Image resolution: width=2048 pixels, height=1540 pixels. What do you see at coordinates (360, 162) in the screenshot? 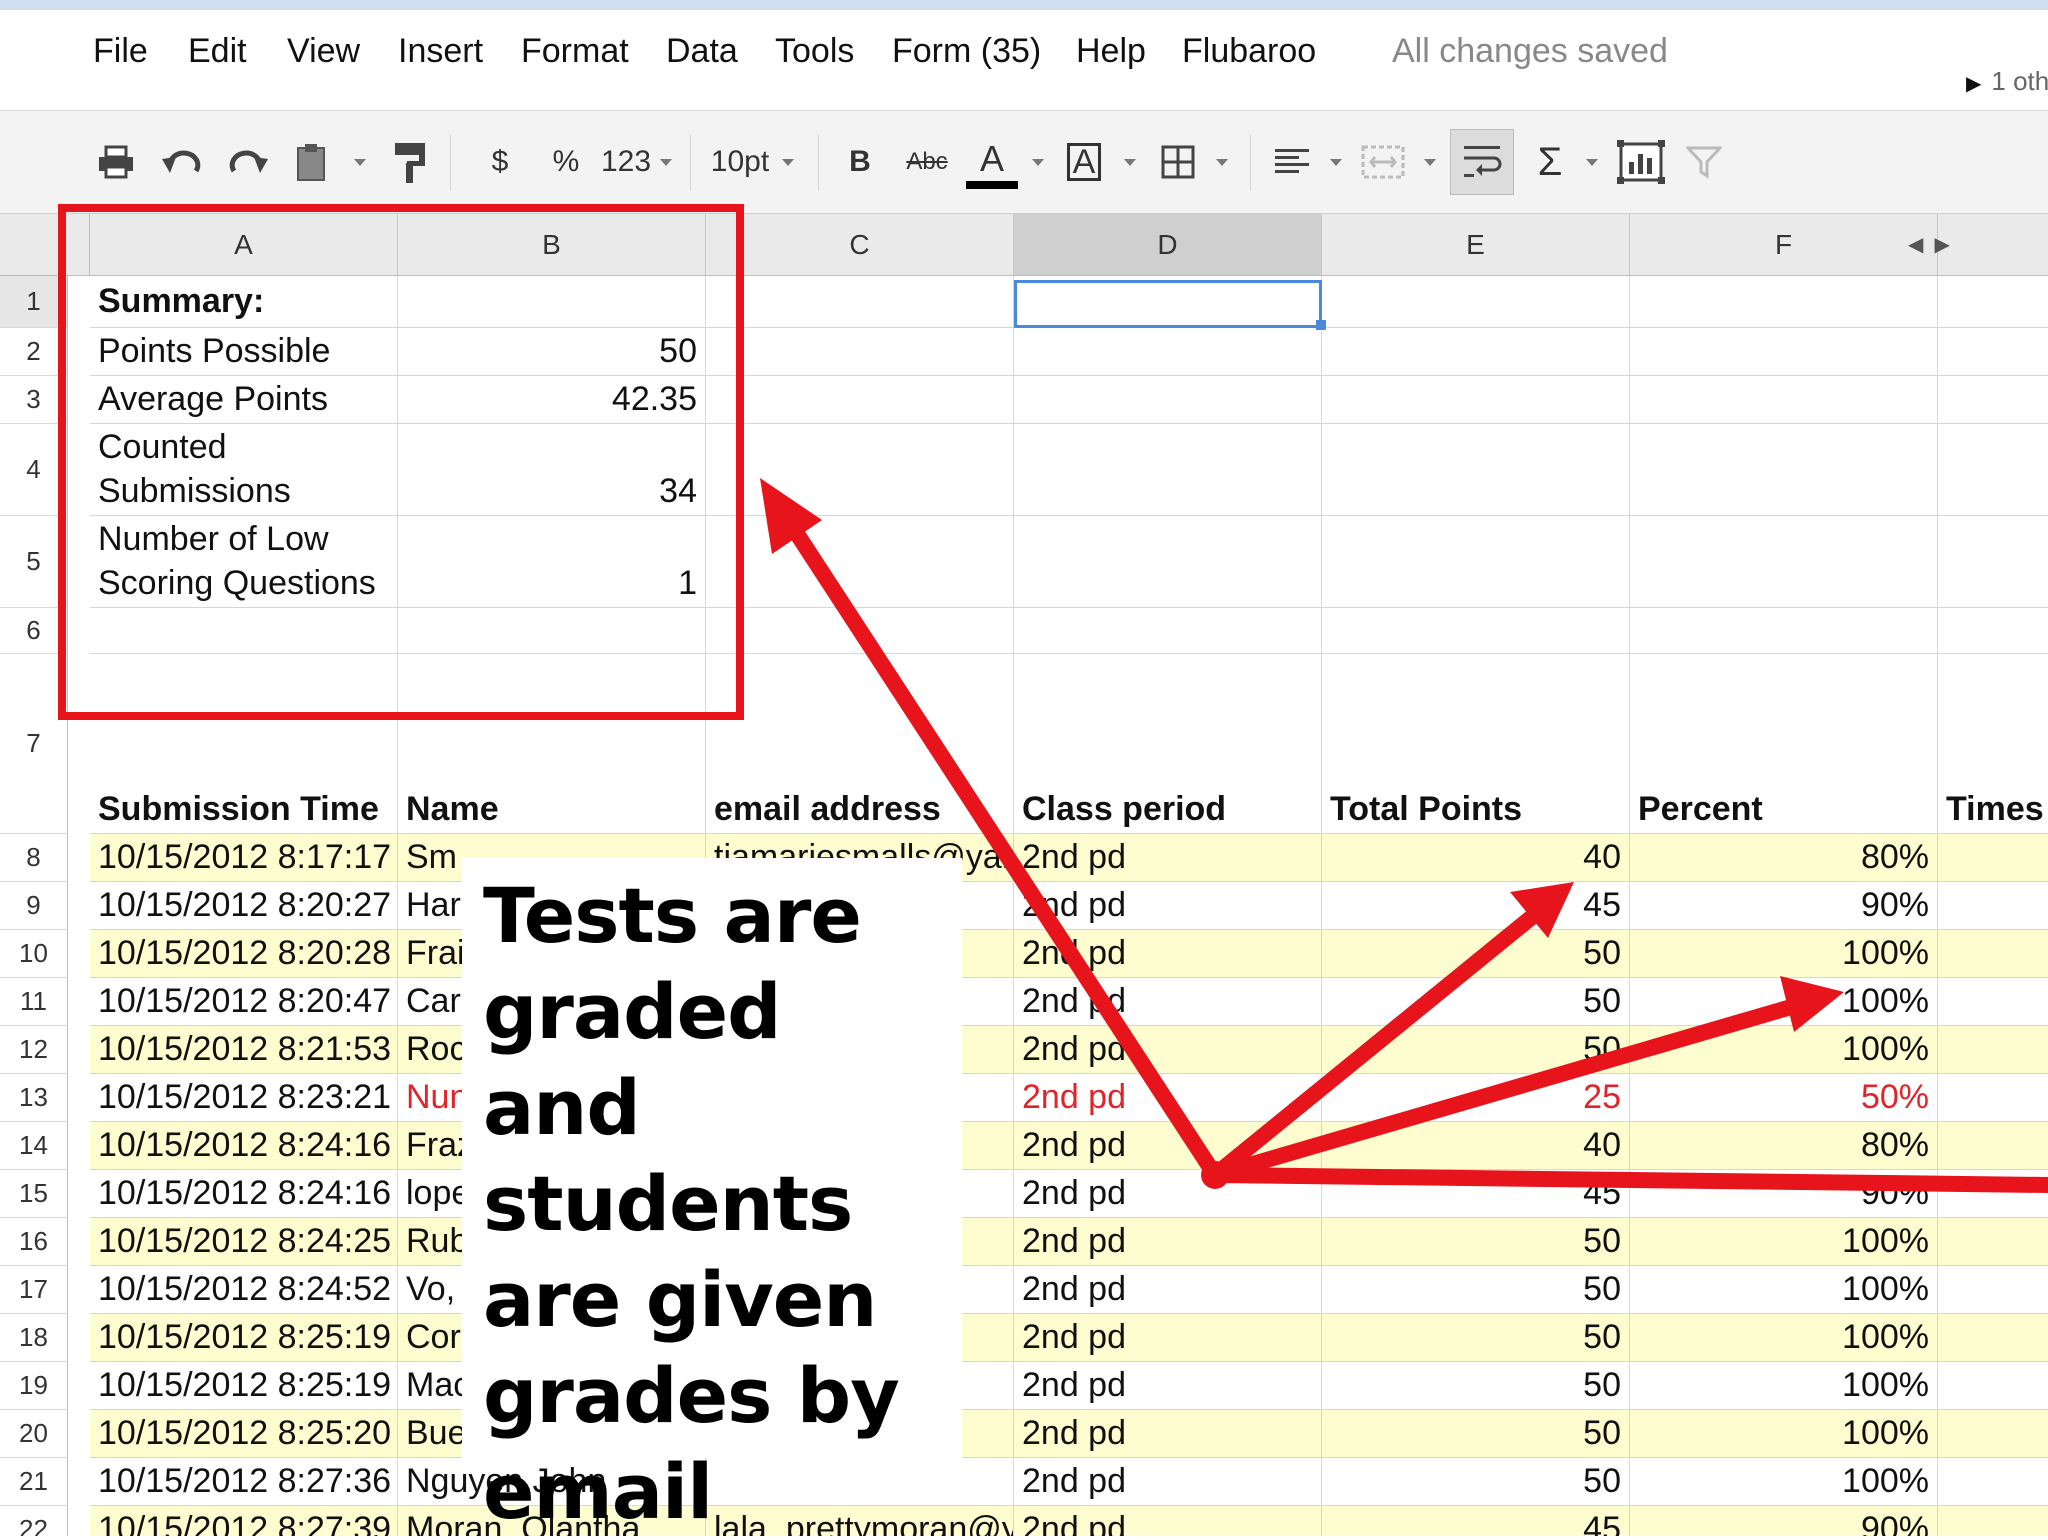
I see `paste-dropdown-caret` at bounding box center [360, 162].